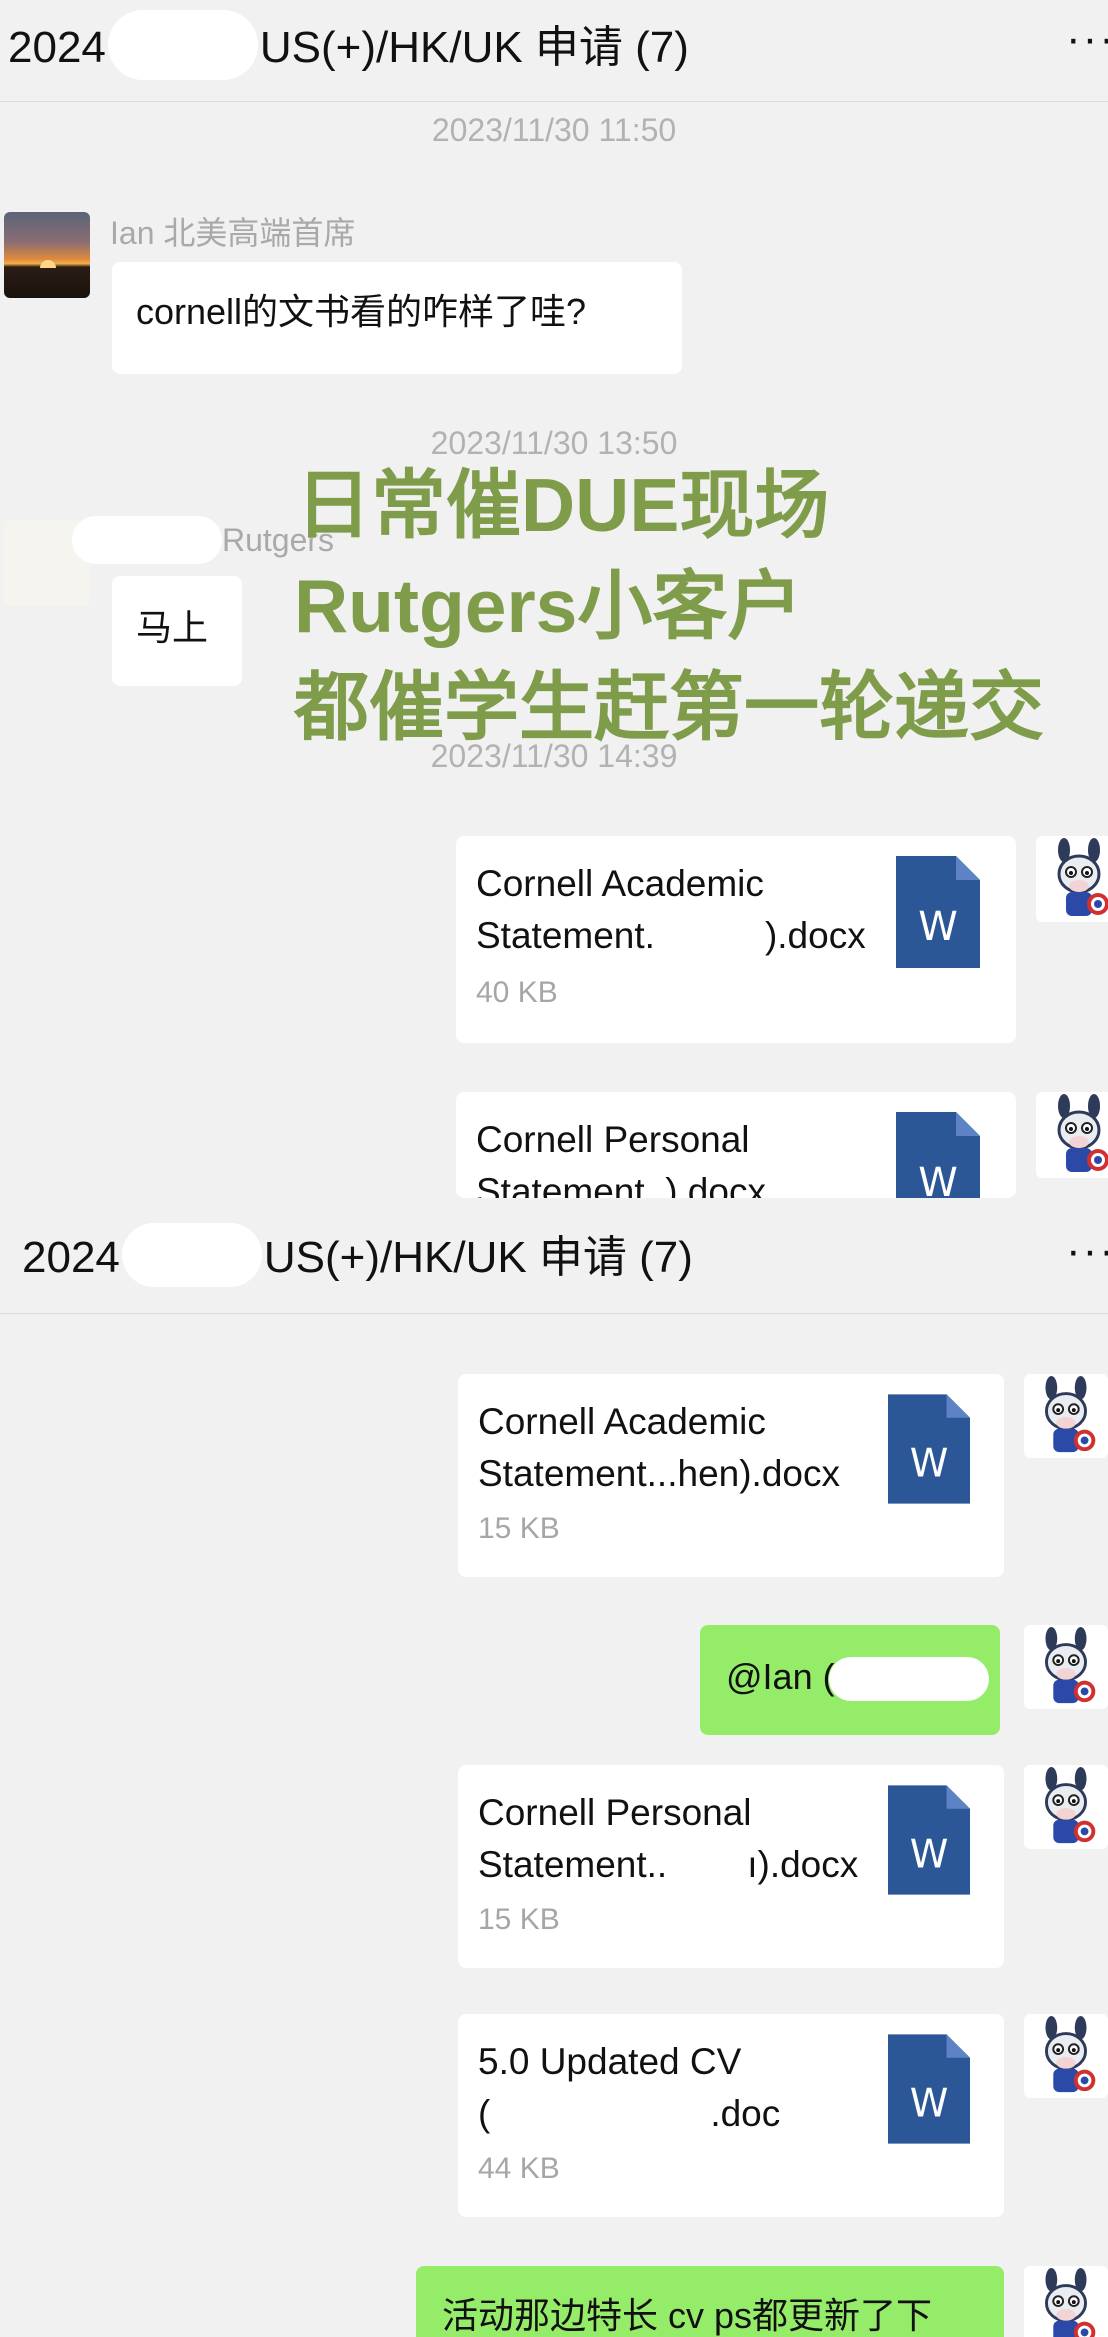 This screenshot has height=2337, width=1108. Describe the element at coordinates (687, 2315) in the screenshot. I see `message-text: 活动那边特长 cv ps都更新了下` at that location.